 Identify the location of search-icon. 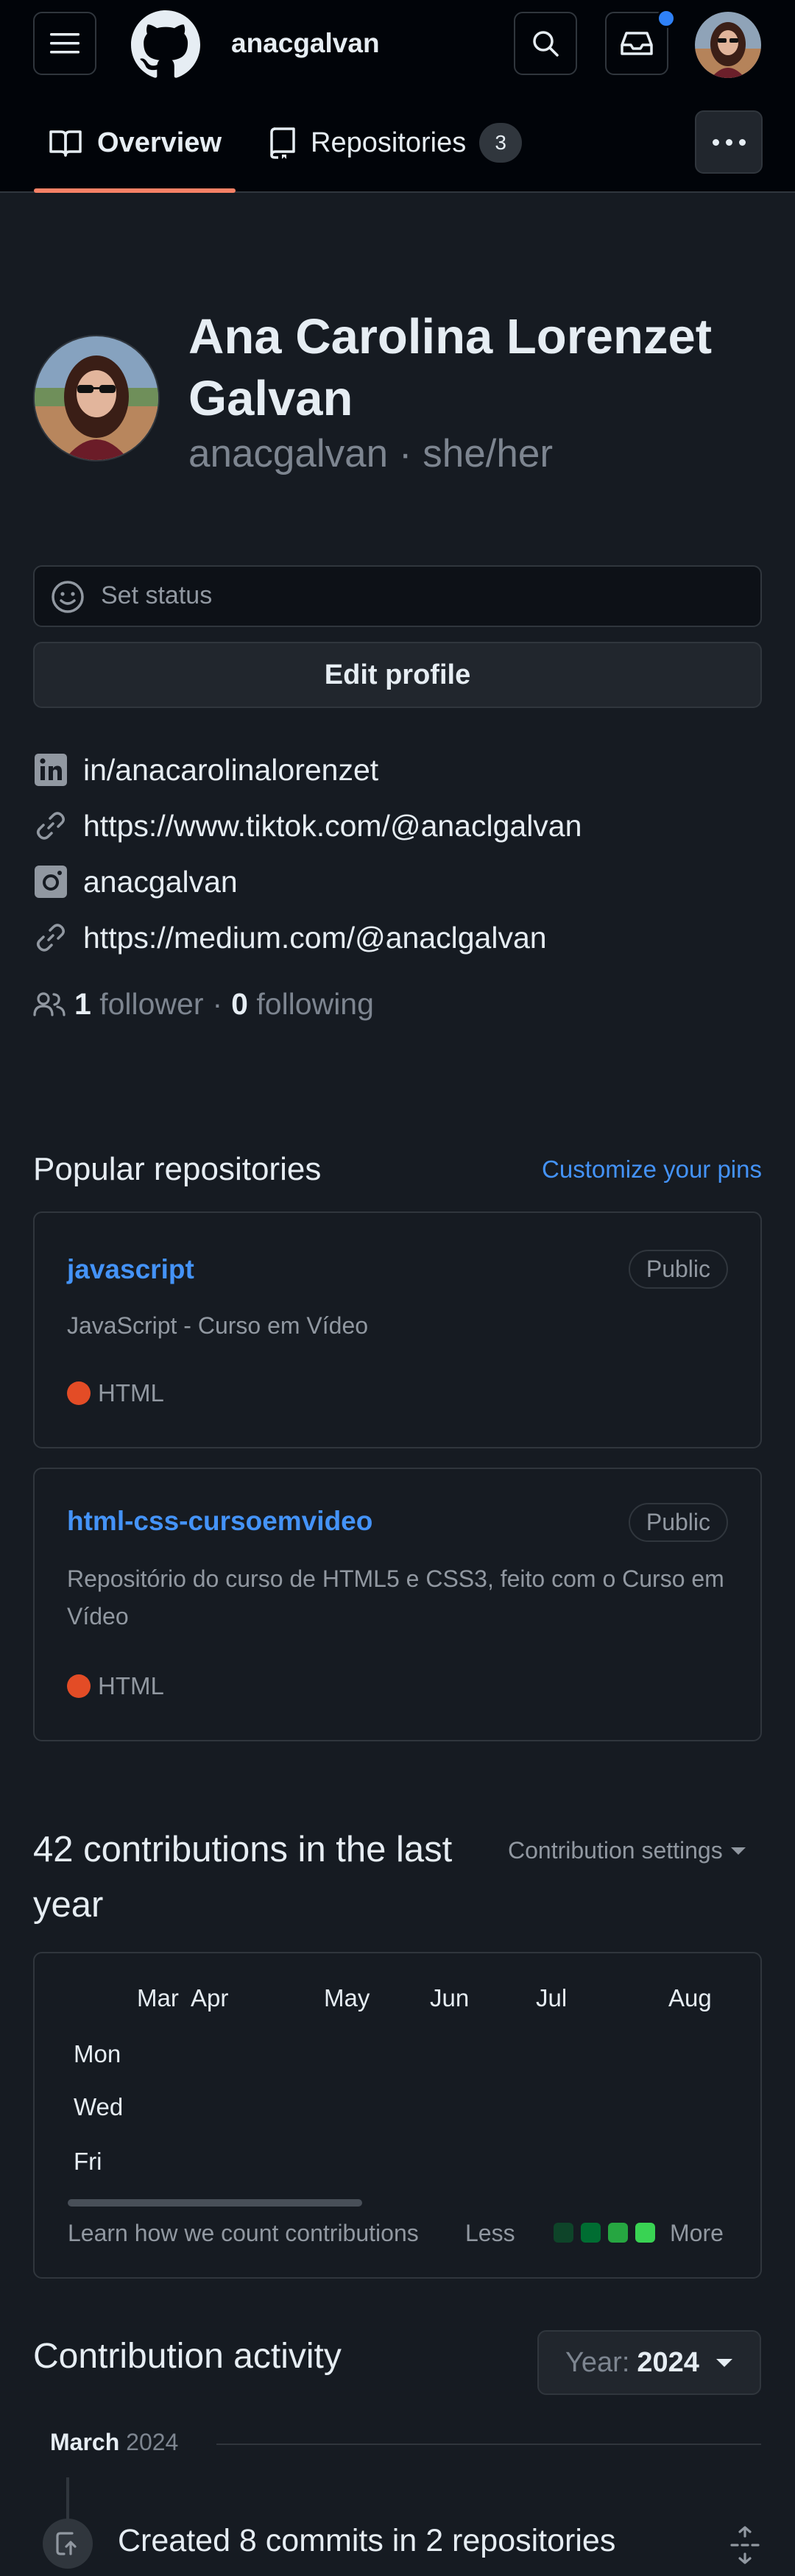
(545, 43).